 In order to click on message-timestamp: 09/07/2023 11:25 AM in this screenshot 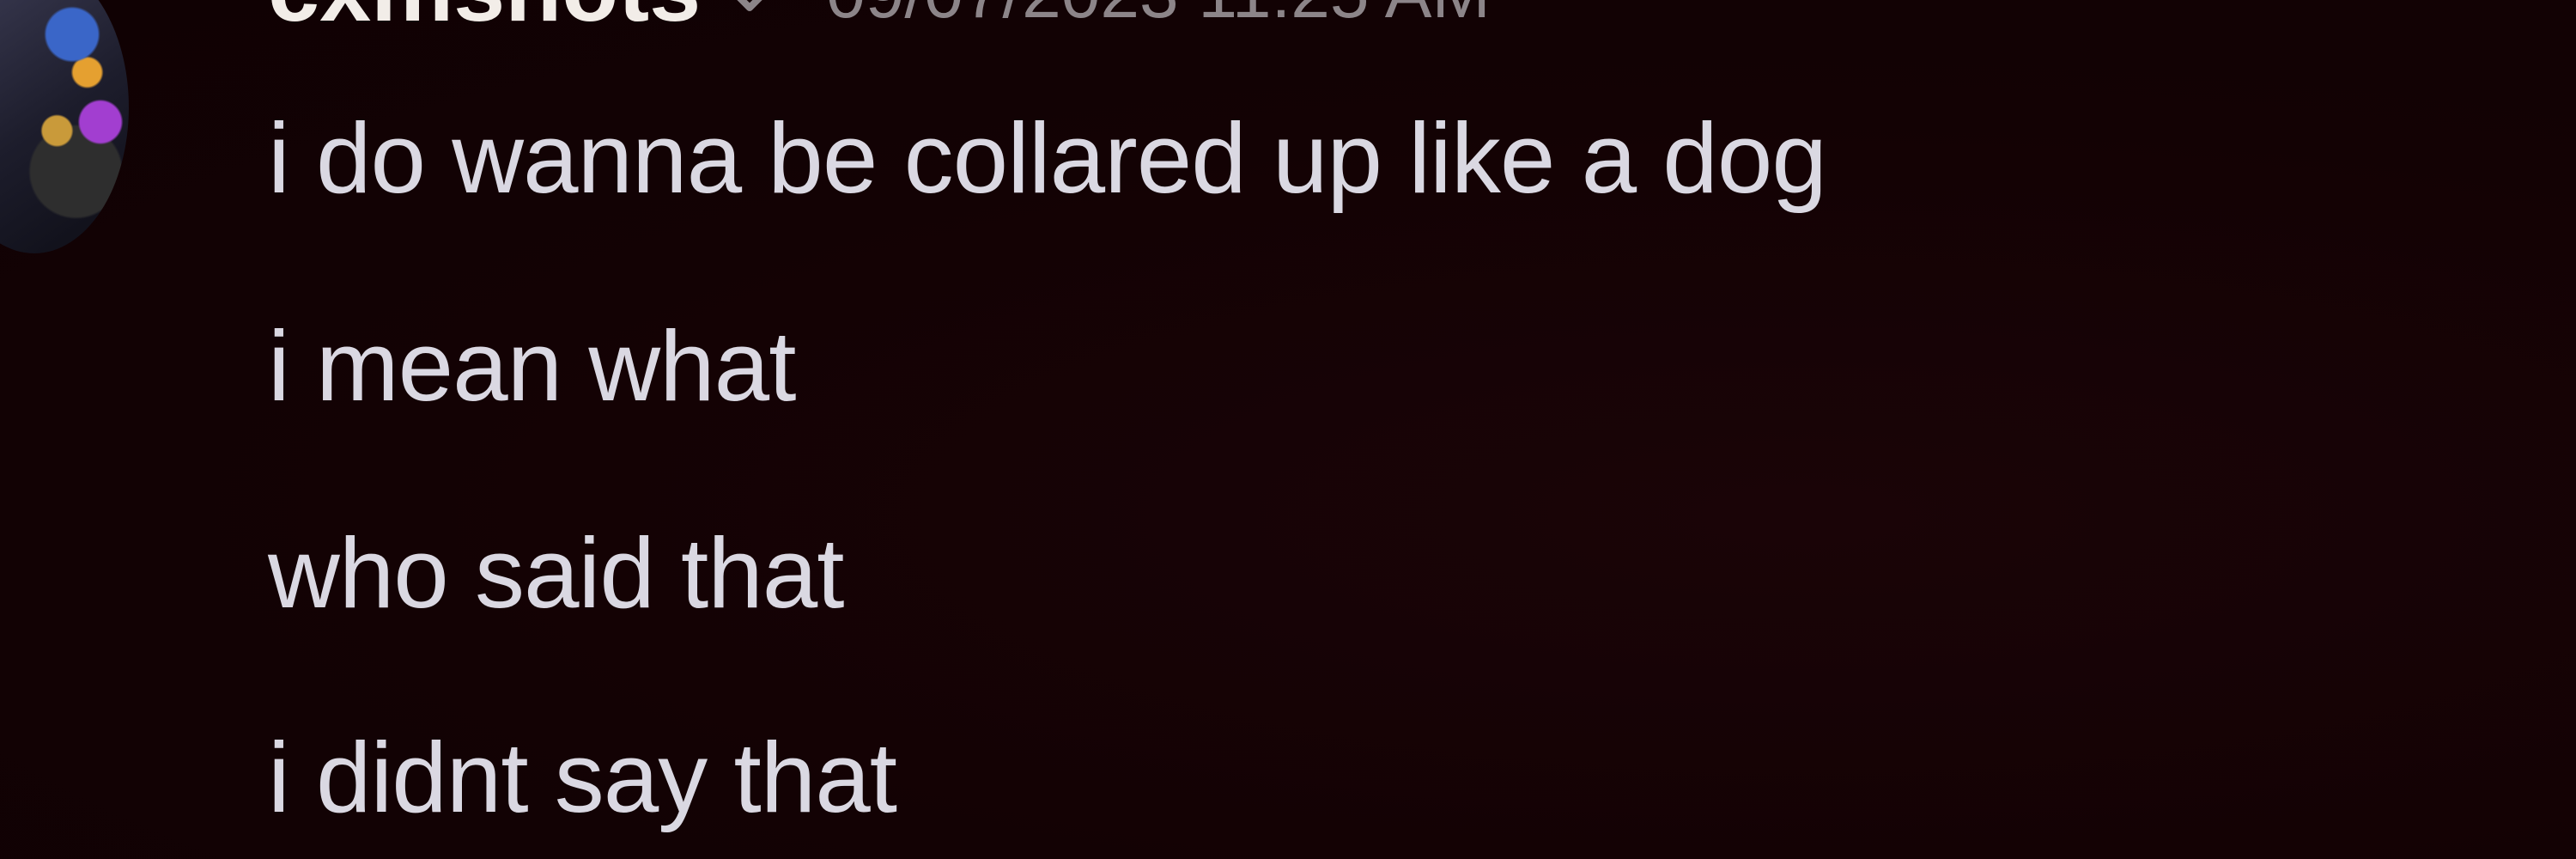, I will do `click(1158, 15)`.